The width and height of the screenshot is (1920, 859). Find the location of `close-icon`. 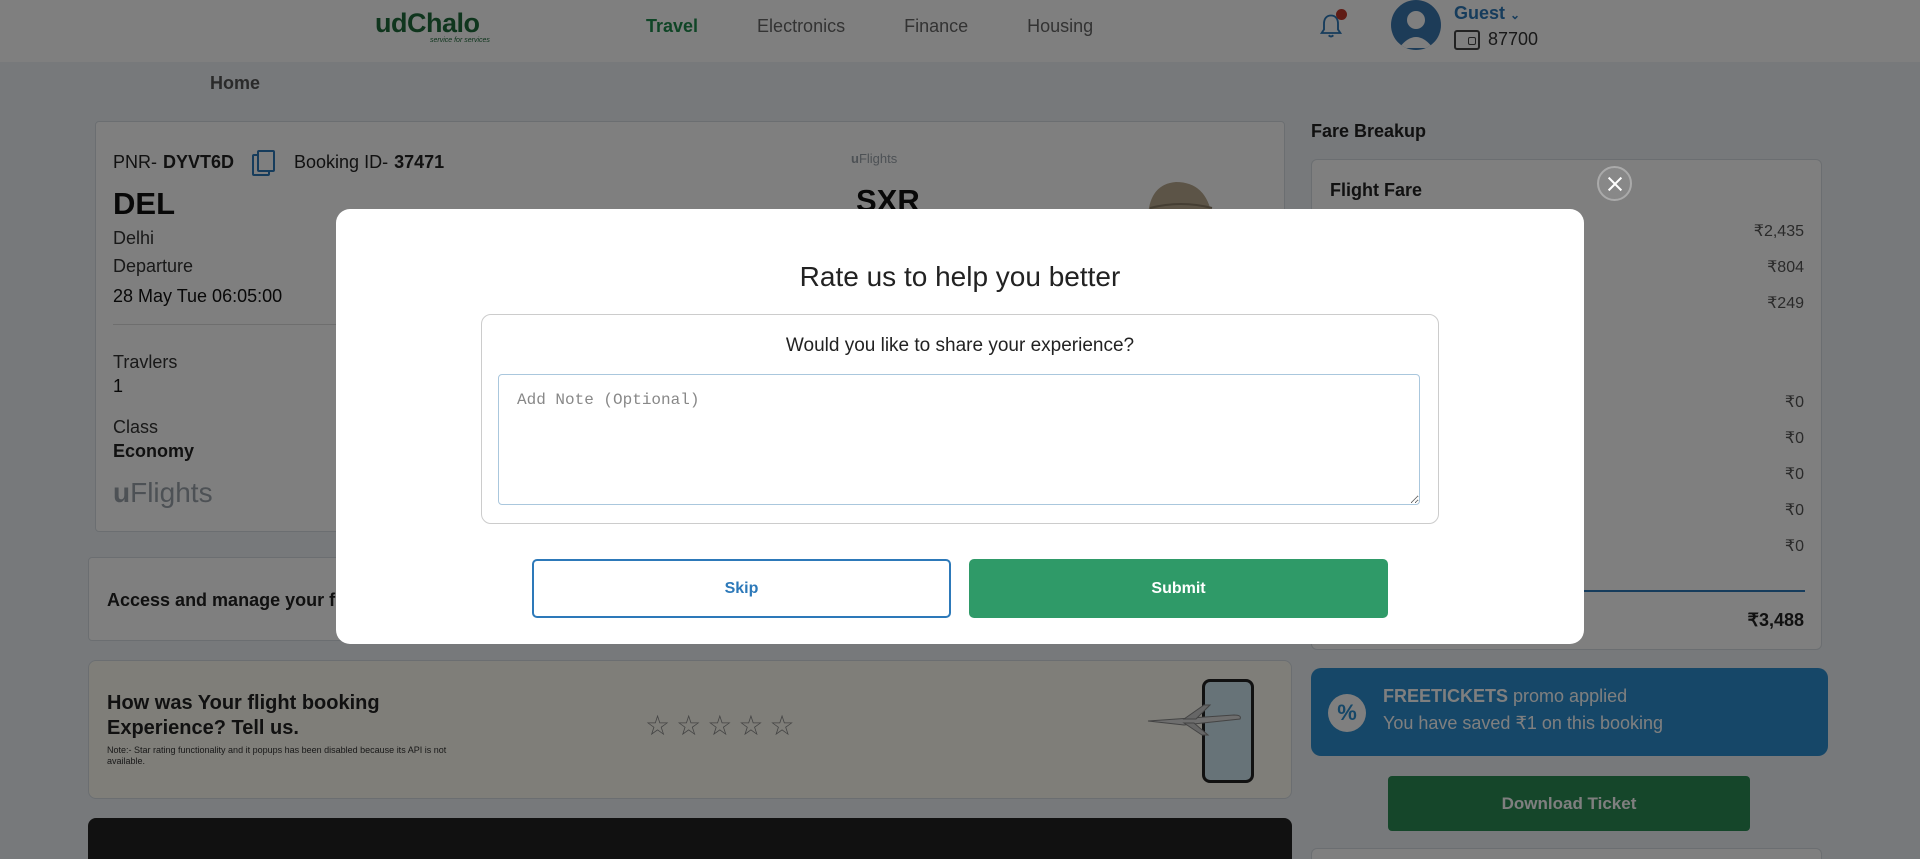

close-icon is located at coordinates (1614, 183).